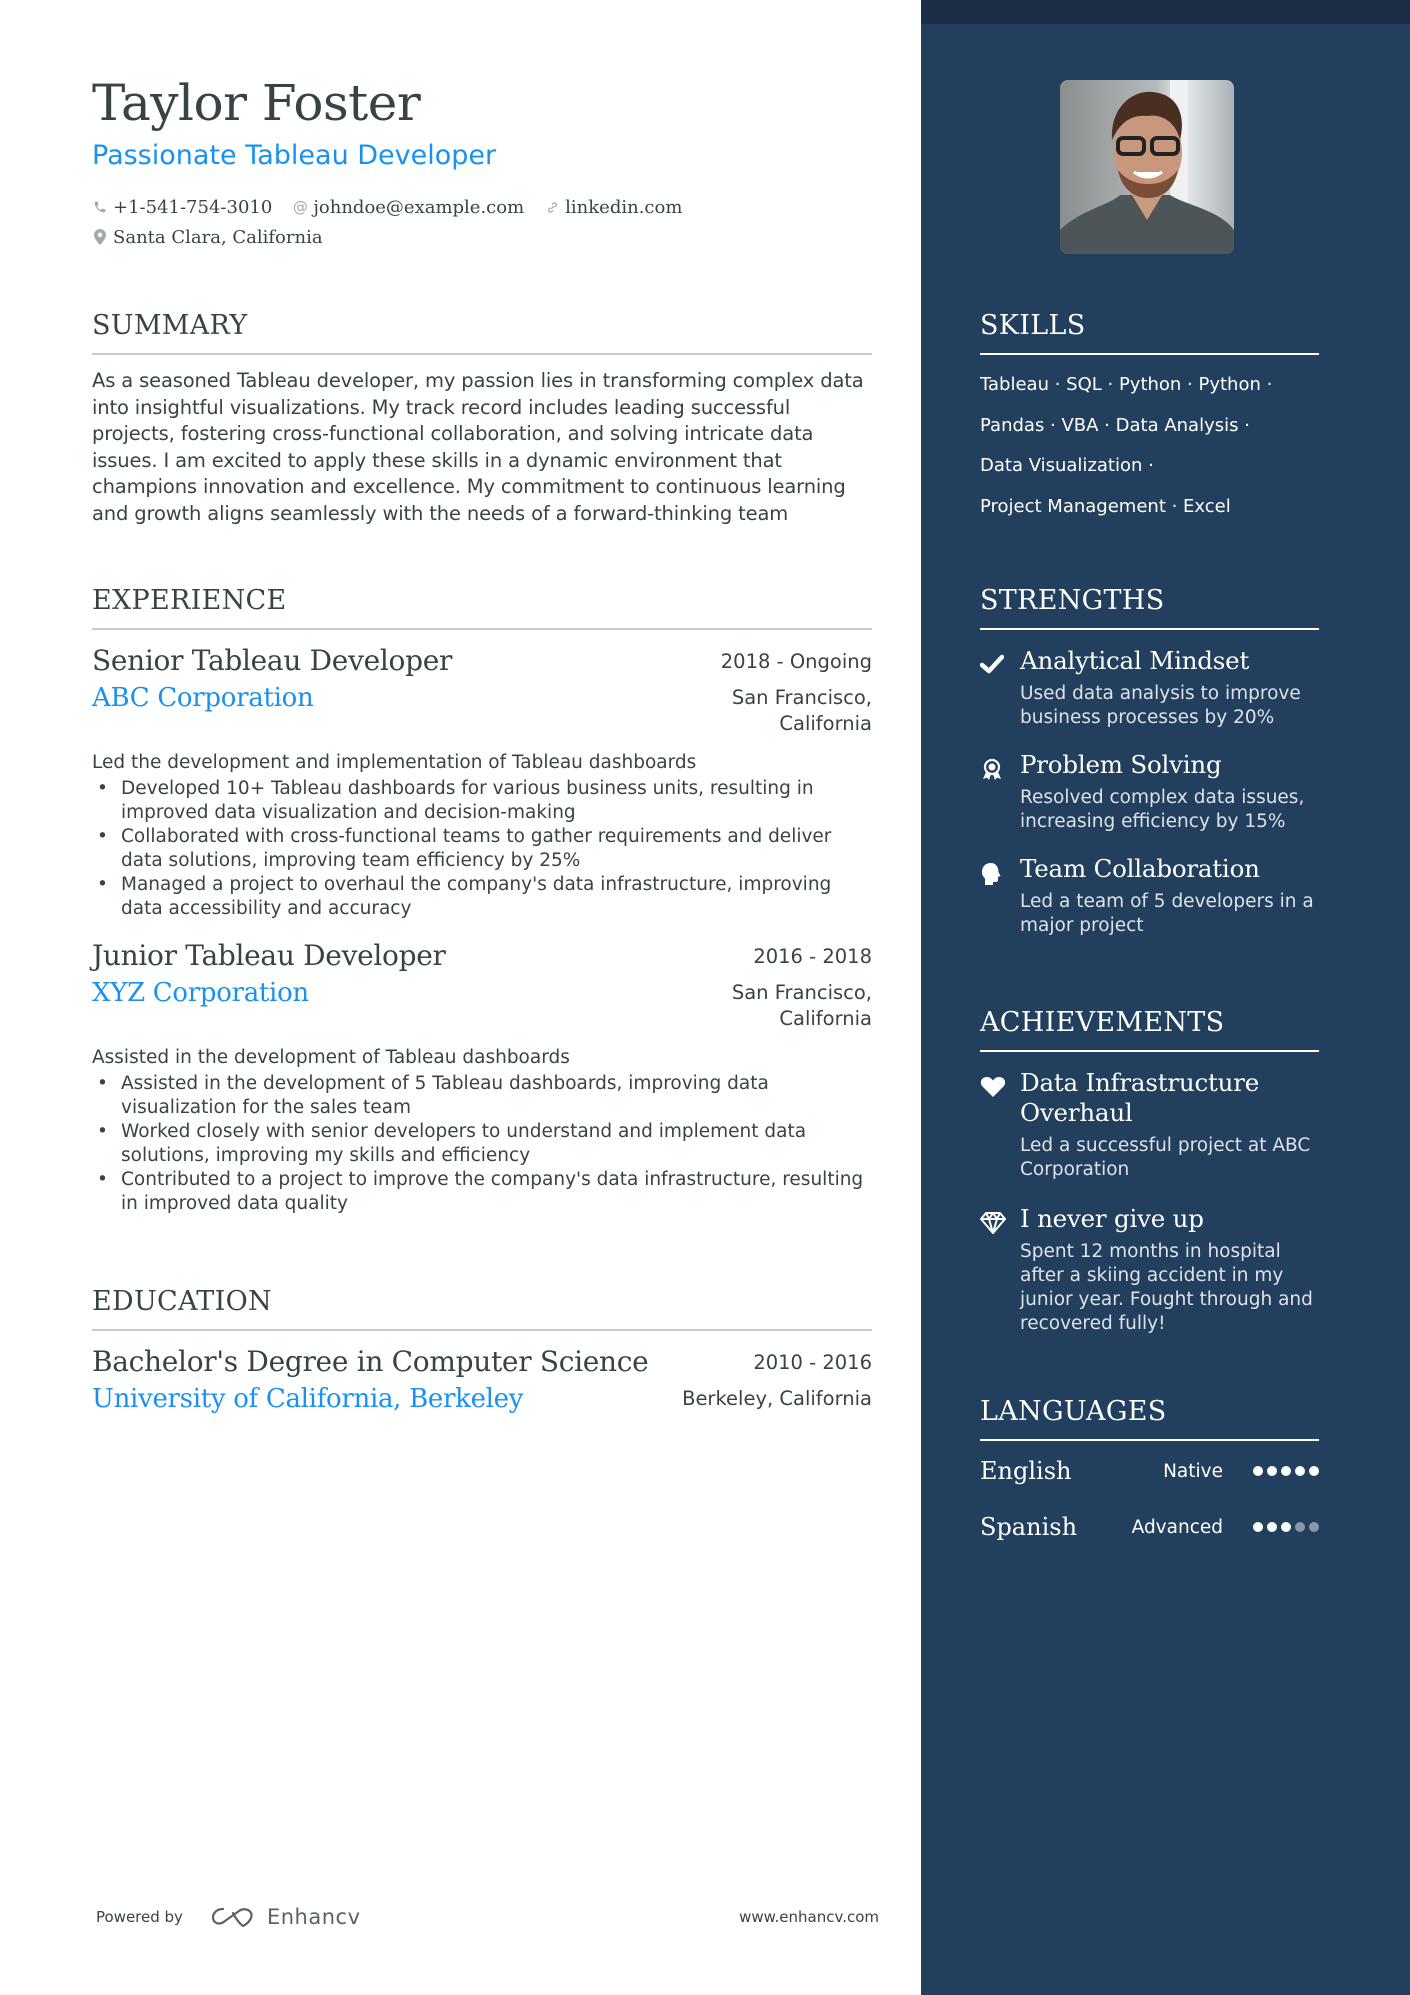 This screenshot has width=1410, height=1995. What do you see at coordinates (482, 607) in the screenshot?
I see `experience-heading: EXPERIENCE` at bounding box center [482, 607].